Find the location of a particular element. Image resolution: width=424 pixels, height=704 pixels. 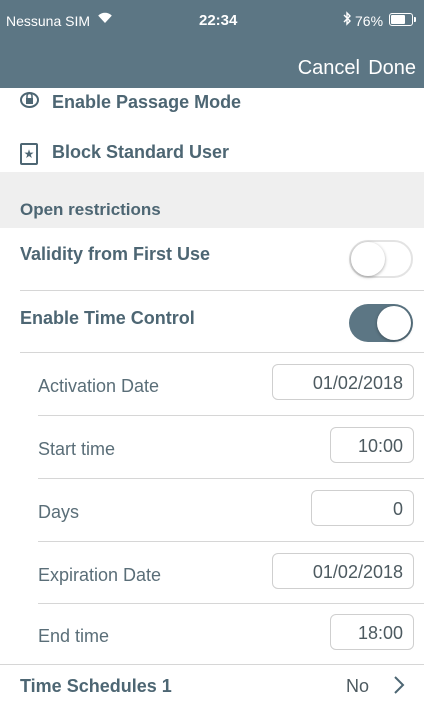

passage-mode-label: Enable Passage Mode is located at coordinates (147, 102).